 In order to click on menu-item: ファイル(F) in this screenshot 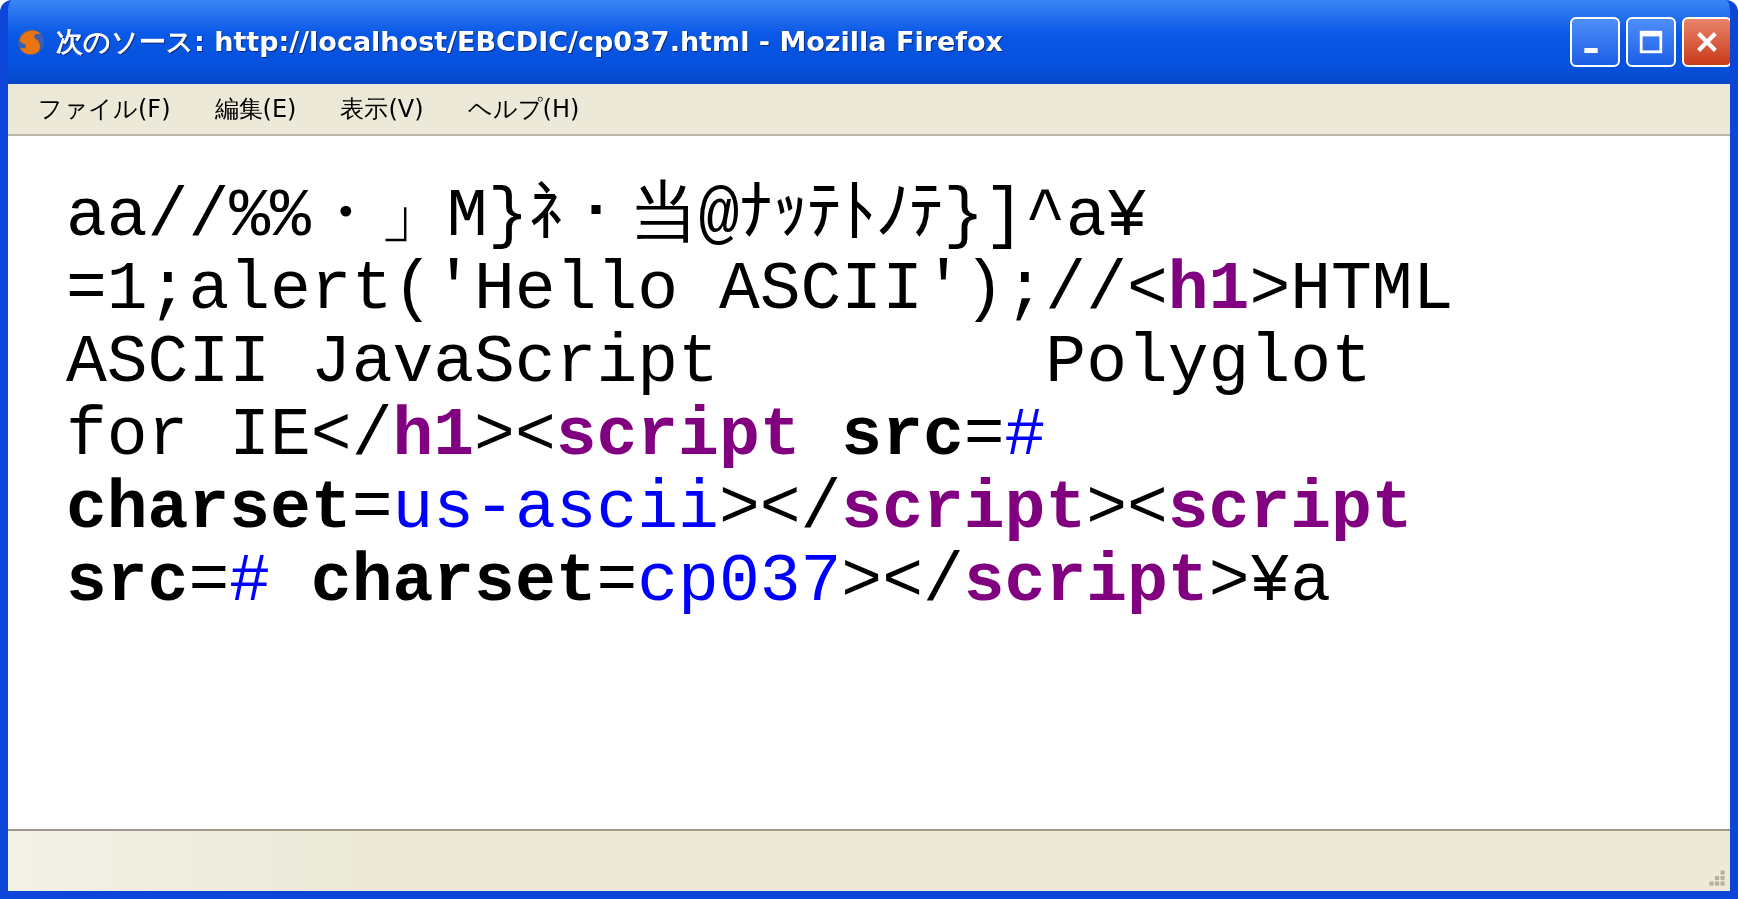, I will do `click(104, 109)`.